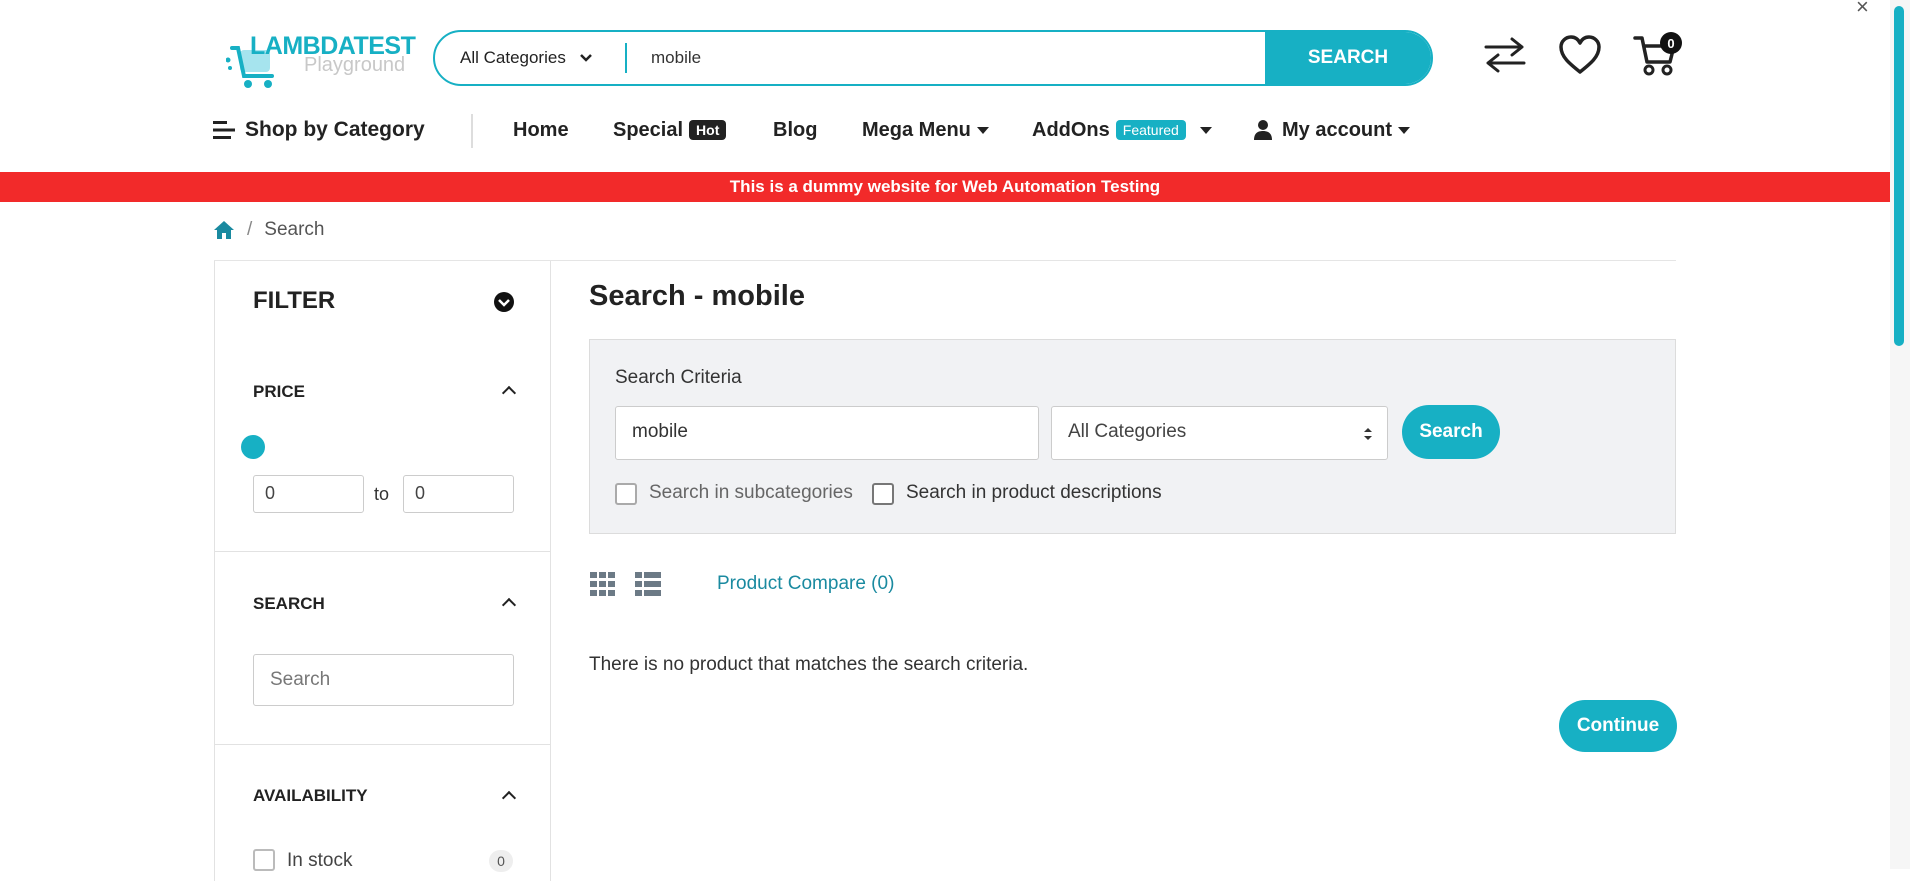  I want to click on heart-icon, so click(1580, 54).